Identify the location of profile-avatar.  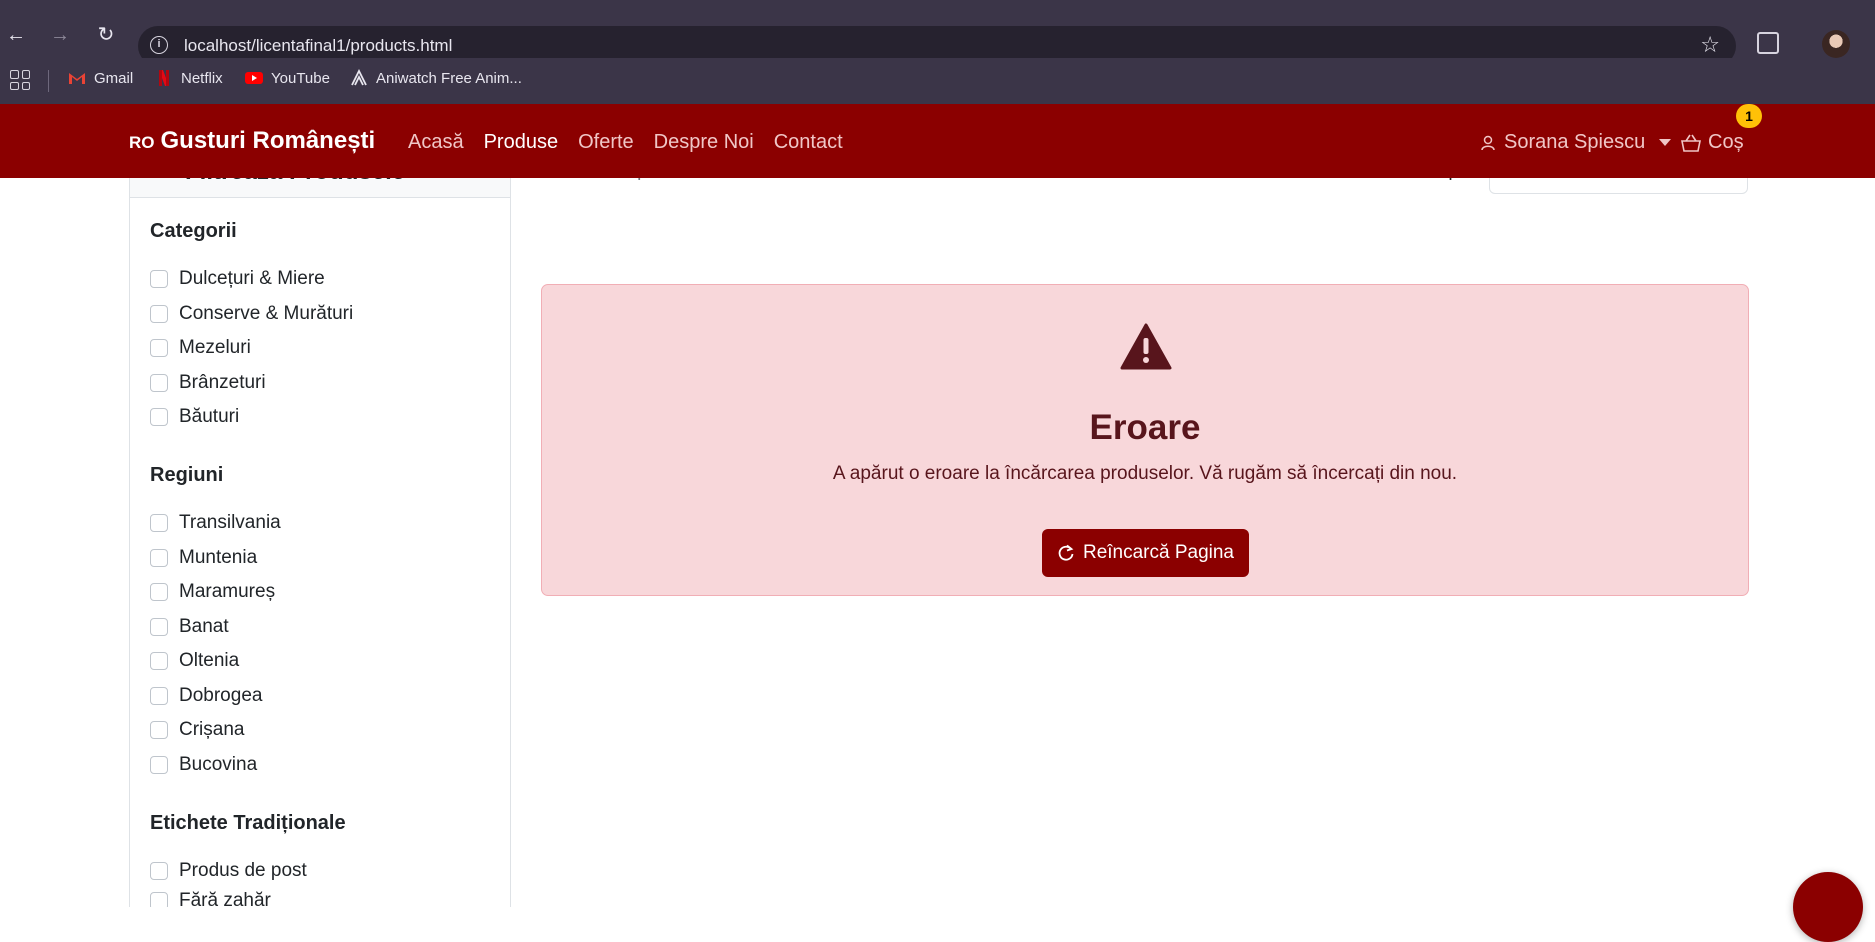
(1836, 44).